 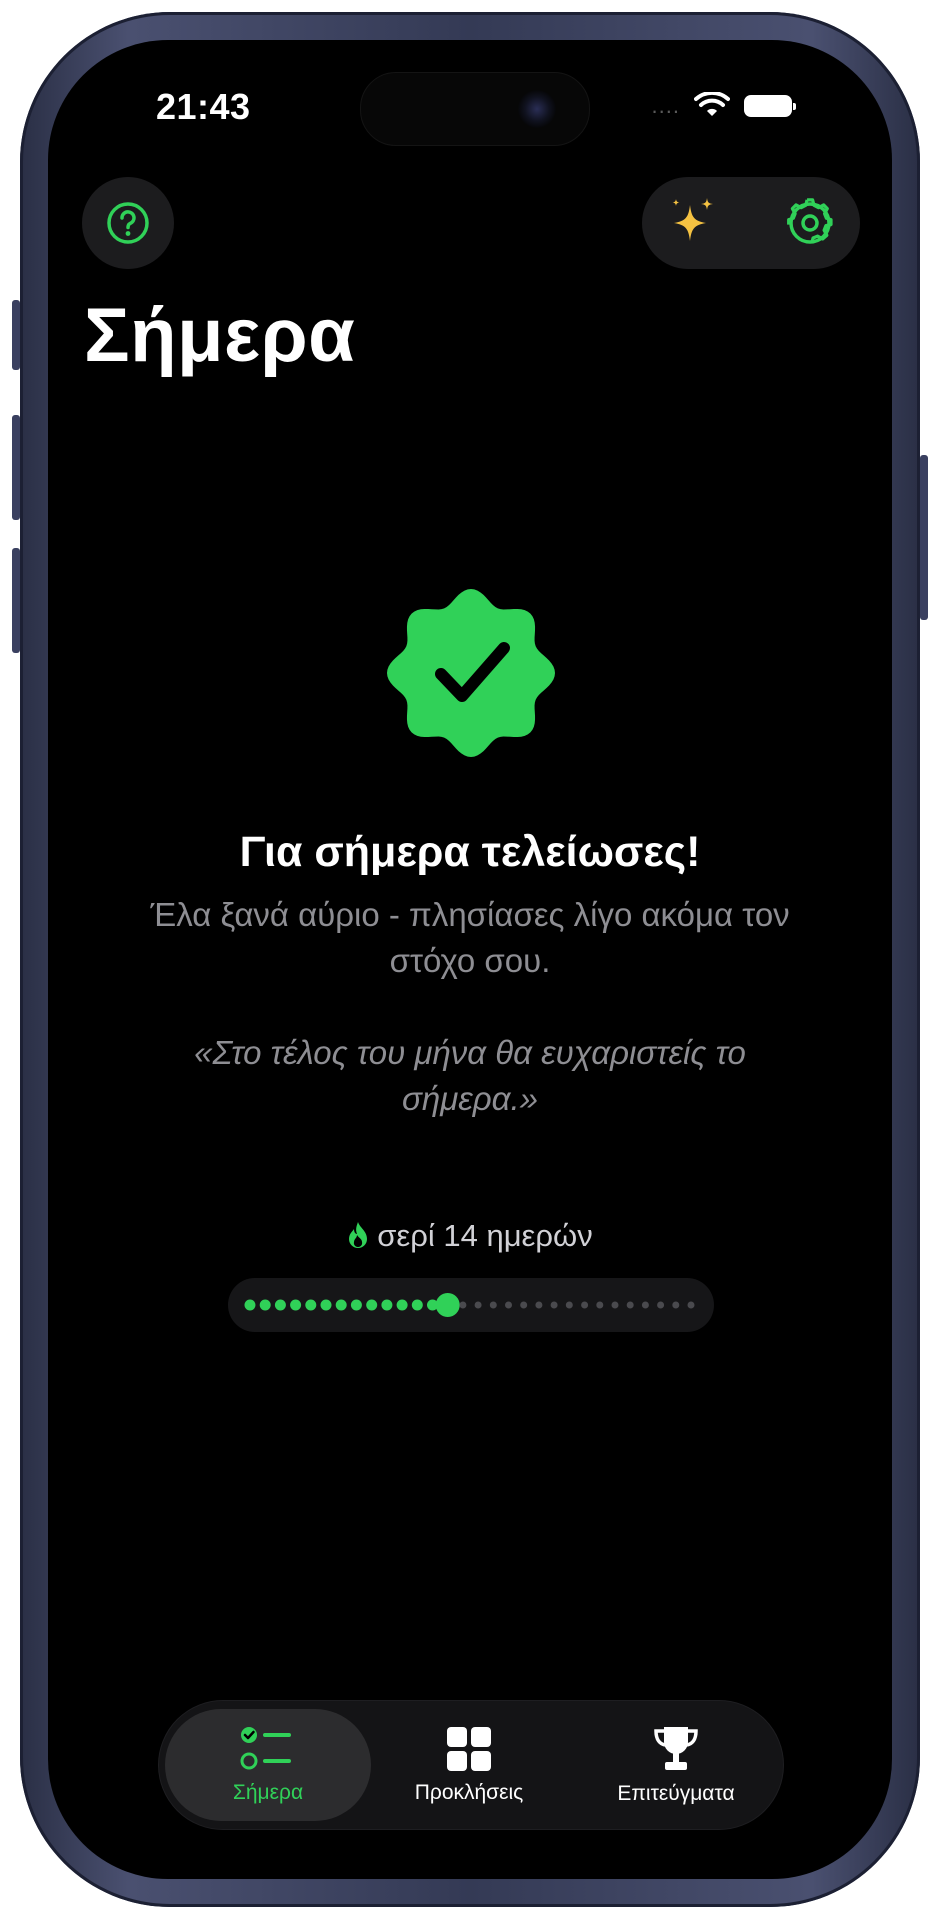 I want to click on gear-icon, so click(x=810, y=221).